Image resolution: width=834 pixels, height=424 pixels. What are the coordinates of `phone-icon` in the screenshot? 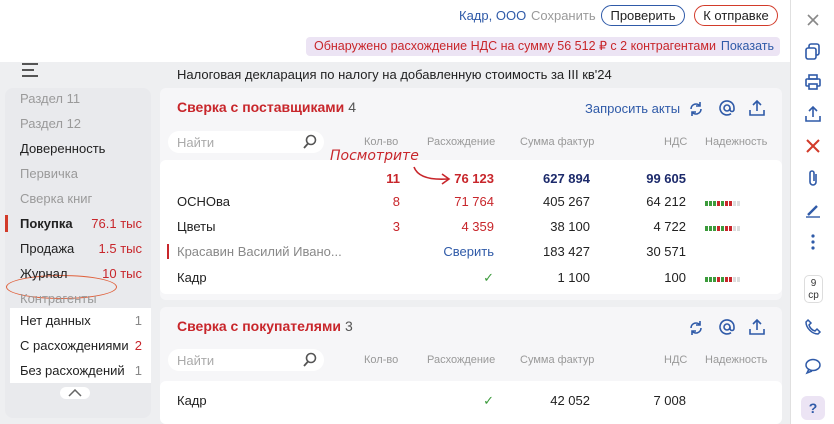 It's located at (813, 327).